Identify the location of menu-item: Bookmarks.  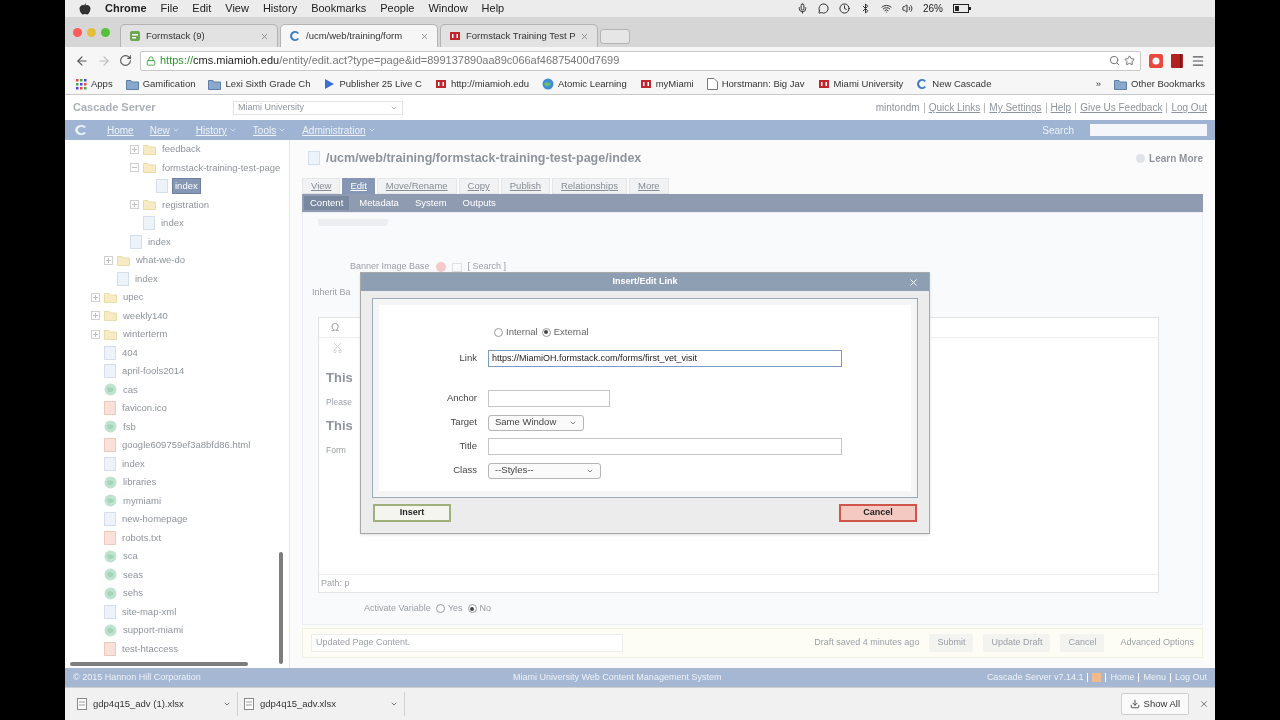
(339, 8).